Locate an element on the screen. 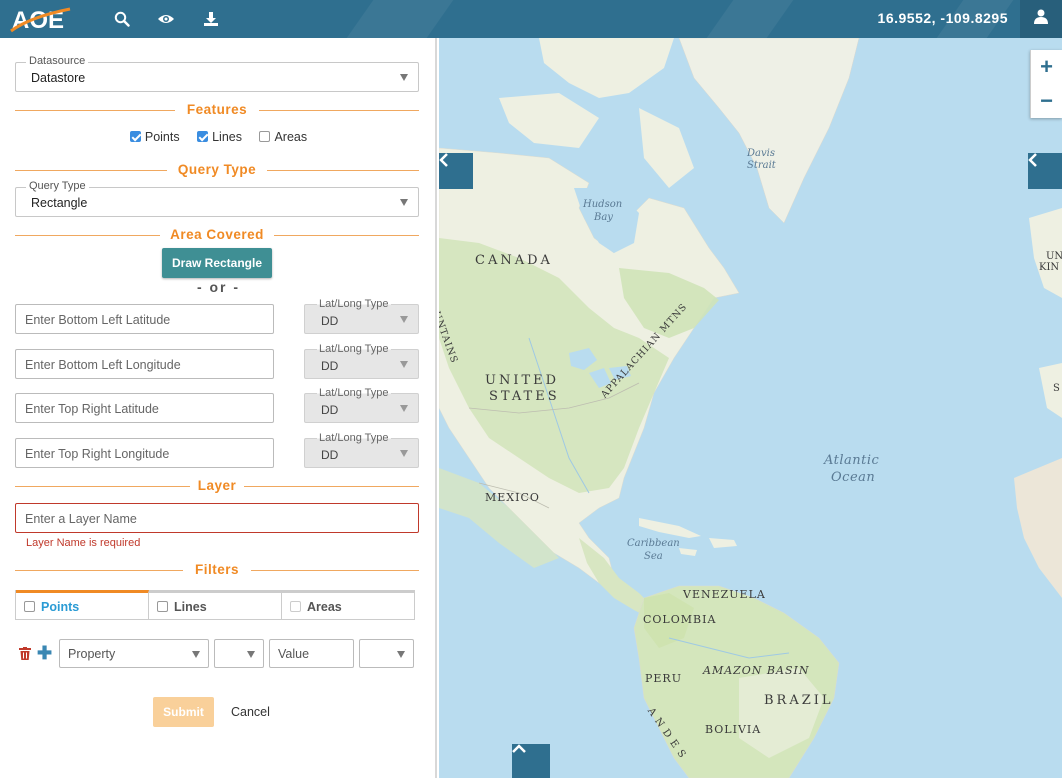 This screenshot has height=778, width=1062. map-label-brazil: BRAZIL is located at coordinates (799, 700).